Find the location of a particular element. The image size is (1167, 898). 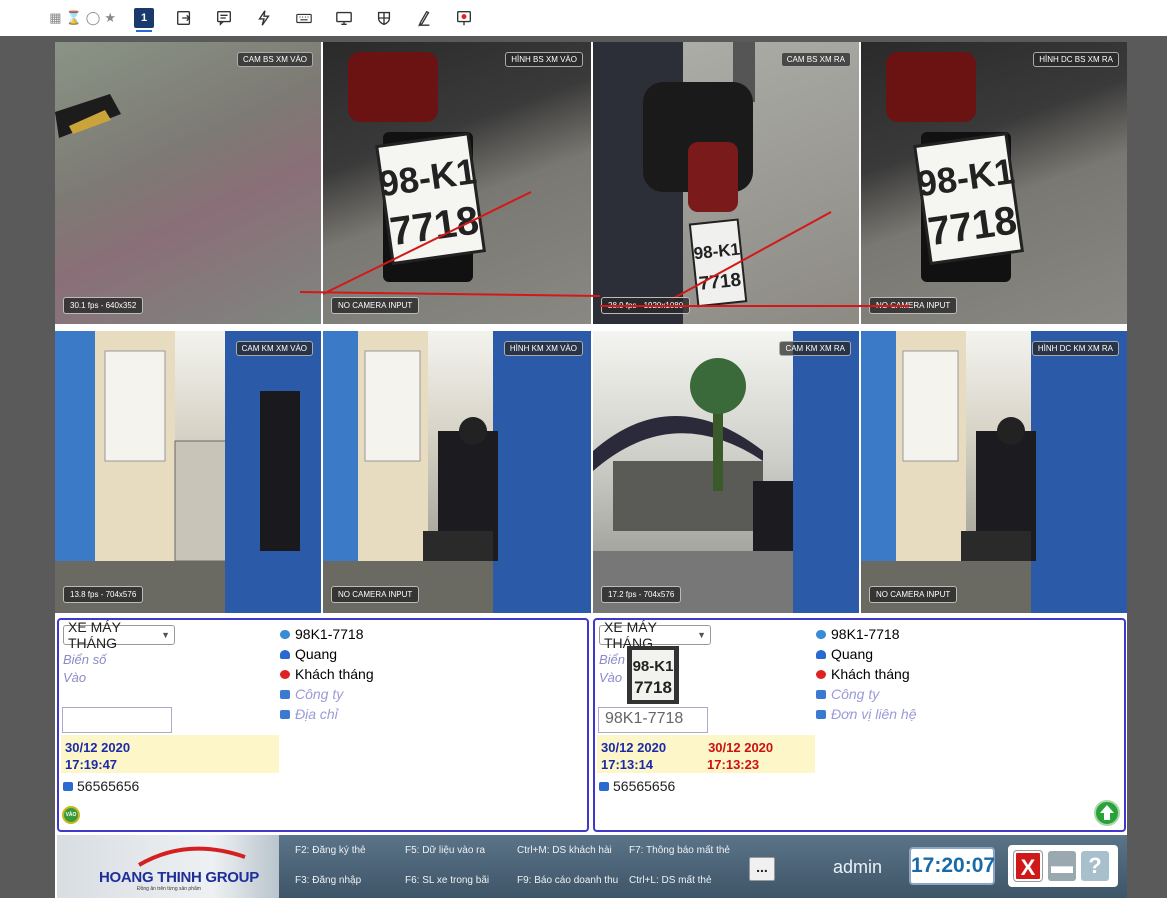

entry-badge-icon: VÀO is located at coordinates (71, 815).